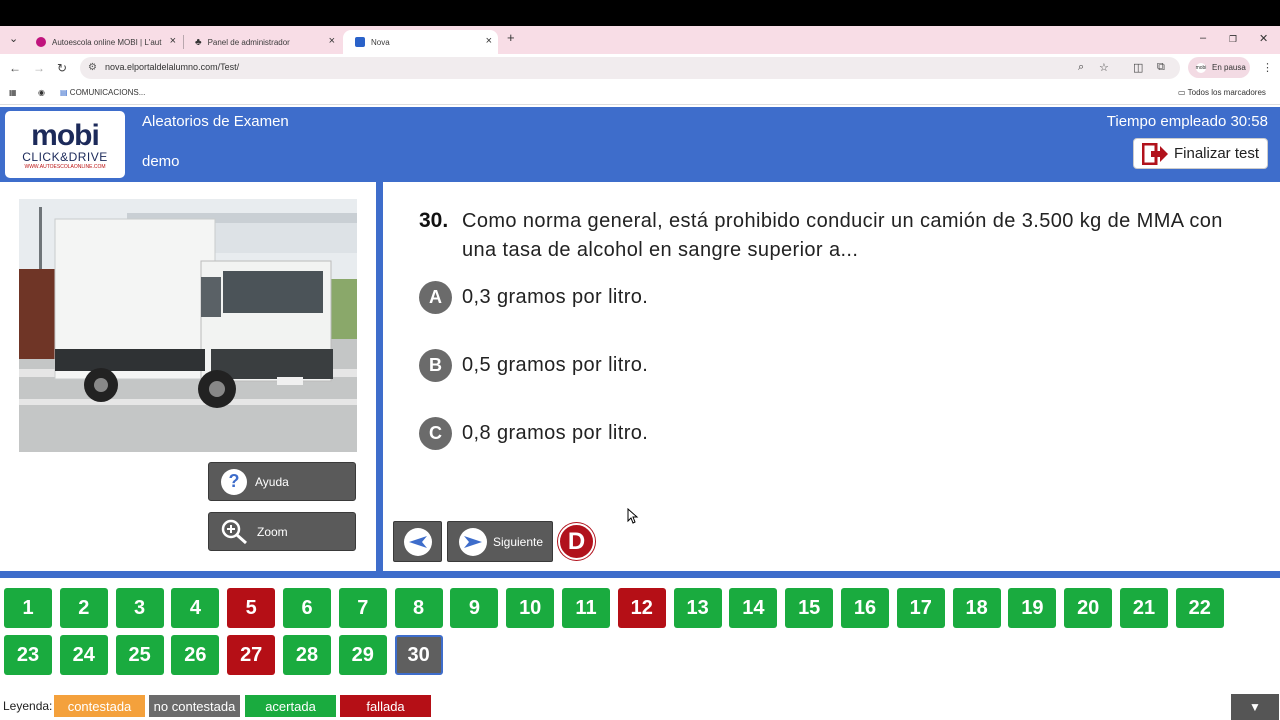 The image size is (1280, 720). What do you see at coordinates (1144, 608) in the screenshot?
I see `question-nav-21: 21` at bounding box center [1144, 608].